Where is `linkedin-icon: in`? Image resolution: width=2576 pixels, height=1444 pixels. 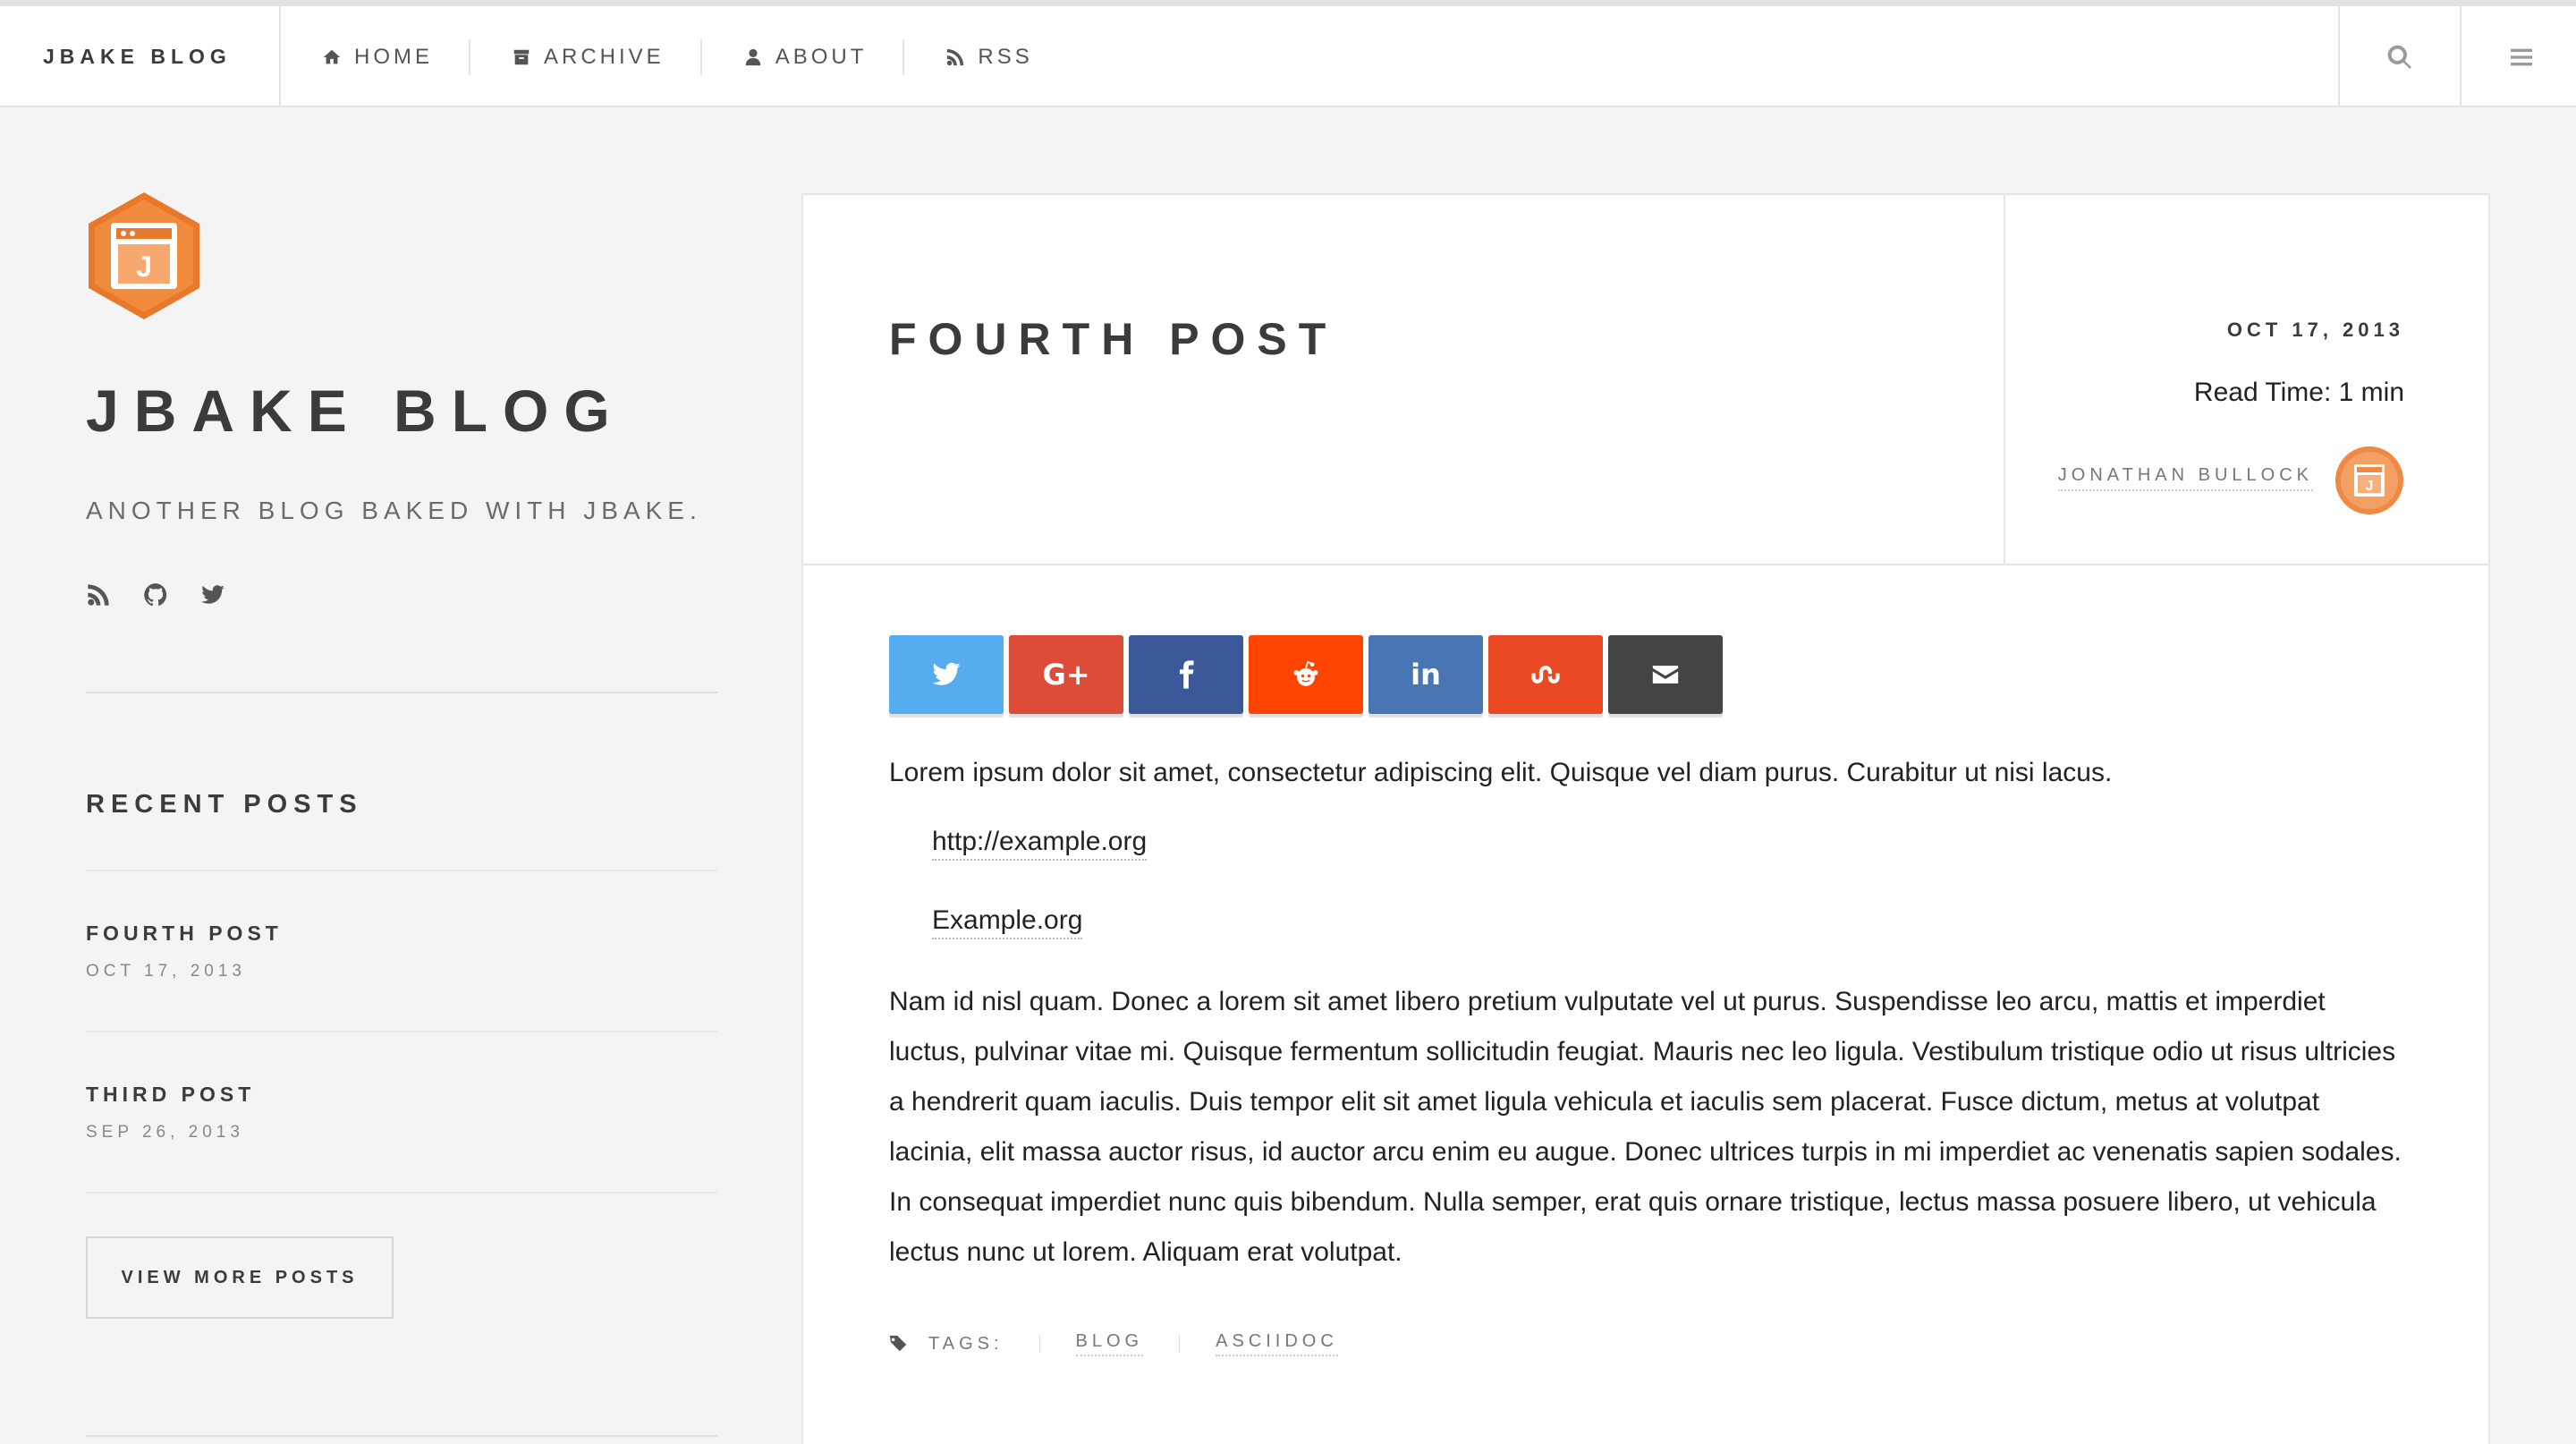
linkedin-icon: in is located at coordinates (1426, 675).